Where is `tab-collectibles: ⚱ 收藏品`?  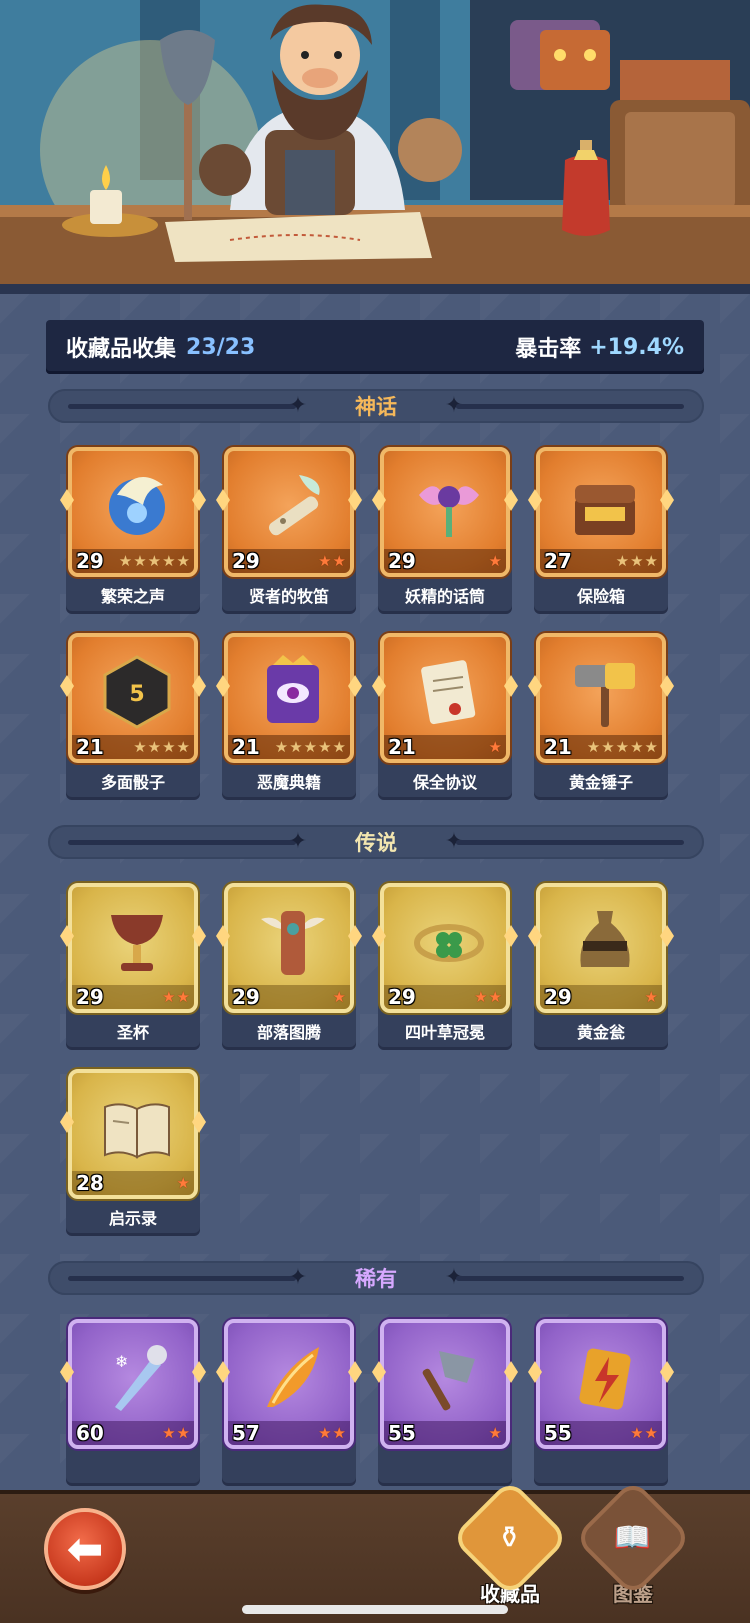
tab-collectibles: ⚱ 收藏品 is located at coordinates (510, 1549).